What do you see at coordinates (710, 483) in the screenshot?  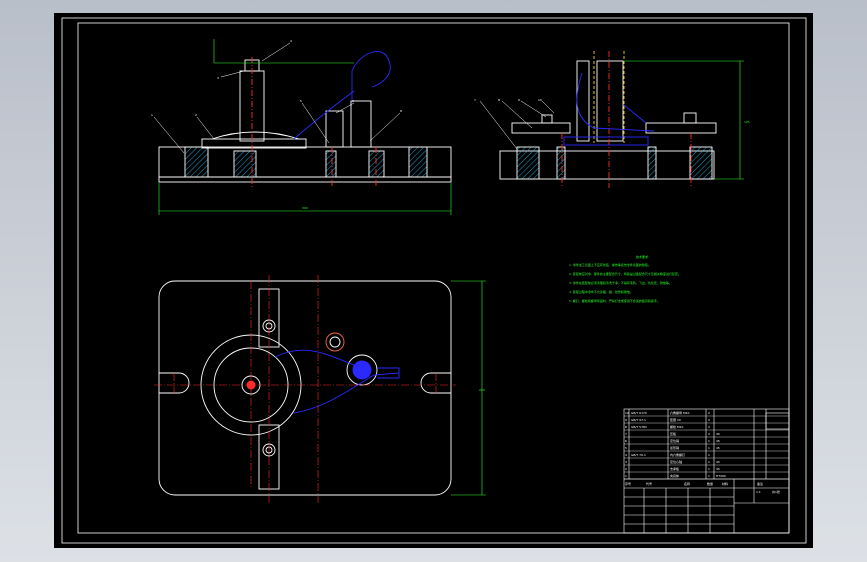 I see `svg-text: 数量` at bounding box center [710, 483].